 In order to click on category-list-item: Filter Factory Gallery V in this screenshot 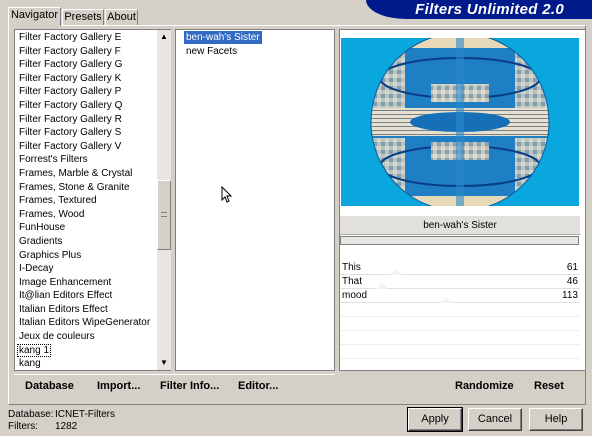, I will do `click(86, 147)`.